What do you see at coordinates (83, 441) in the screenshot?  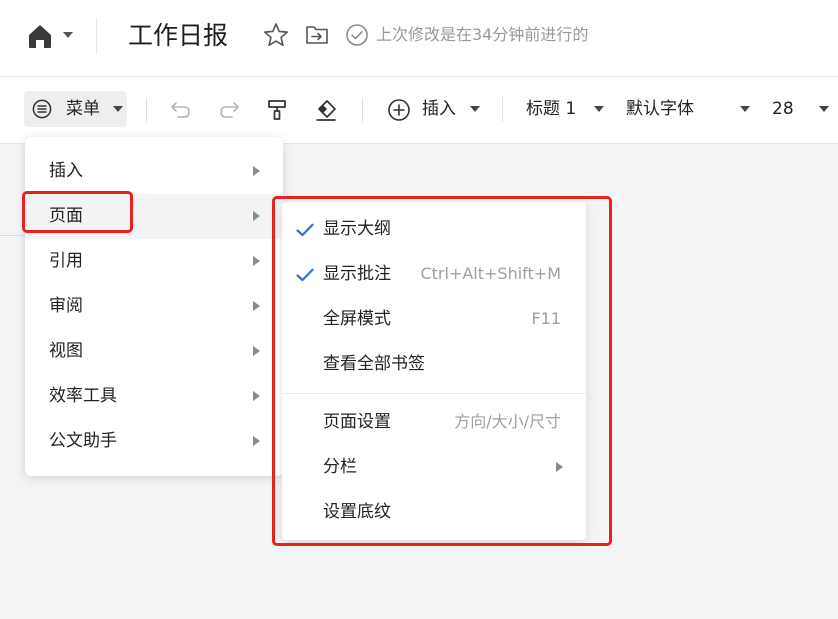 I see `menu-item-label: 公文助手` at bounding box center [83, 441].